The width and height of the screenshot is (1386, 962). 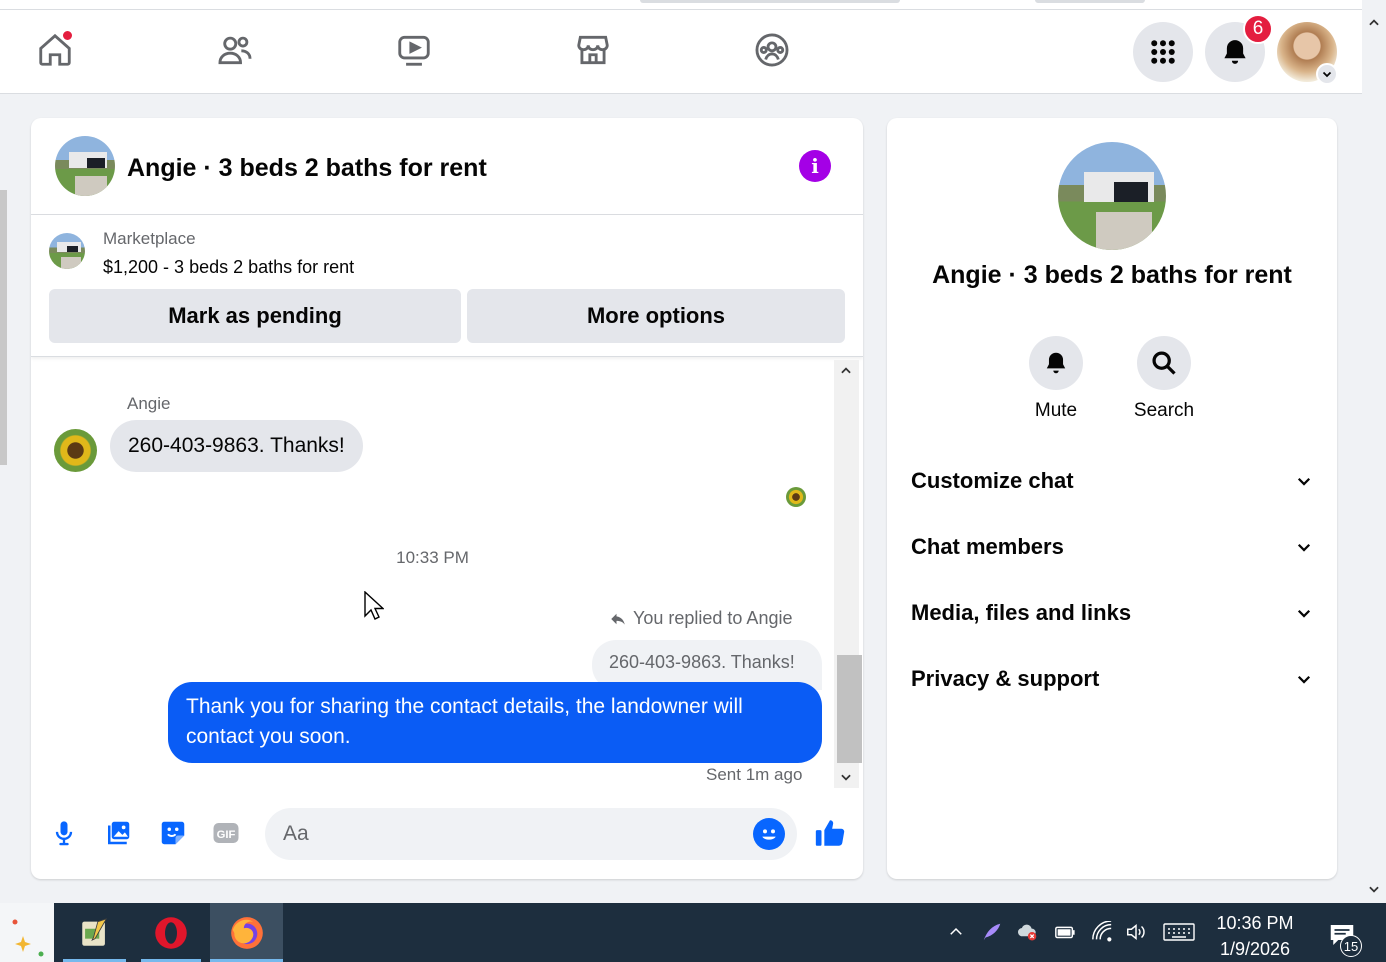 I want to click on listing-price-title: $1,200 - 3 beds 2 baths for rent, so click(x=228, y=267).